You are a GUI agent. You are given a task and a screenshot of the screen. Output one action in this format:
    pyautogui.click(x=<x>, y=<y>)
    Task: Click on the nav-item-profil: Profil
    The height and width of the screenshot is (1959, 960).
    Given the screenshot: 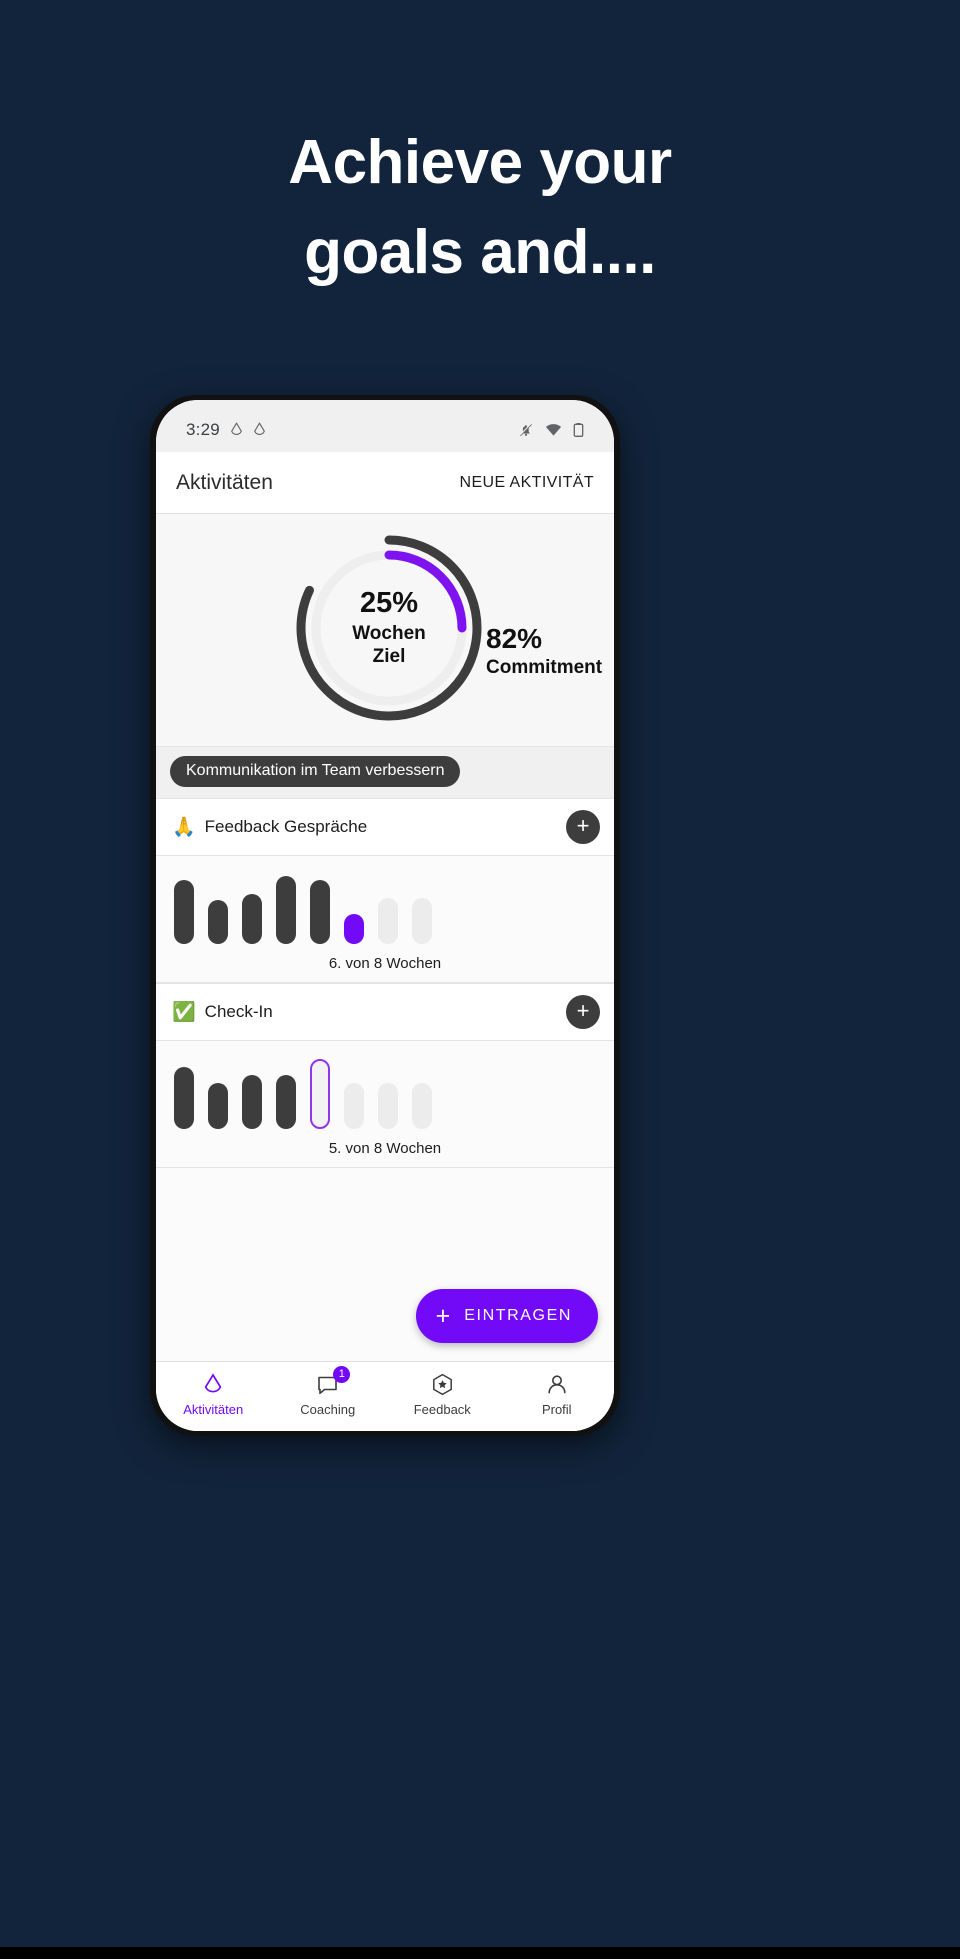 What is the action you would take?
    pyautogui.click(x=557, y=1394)
    